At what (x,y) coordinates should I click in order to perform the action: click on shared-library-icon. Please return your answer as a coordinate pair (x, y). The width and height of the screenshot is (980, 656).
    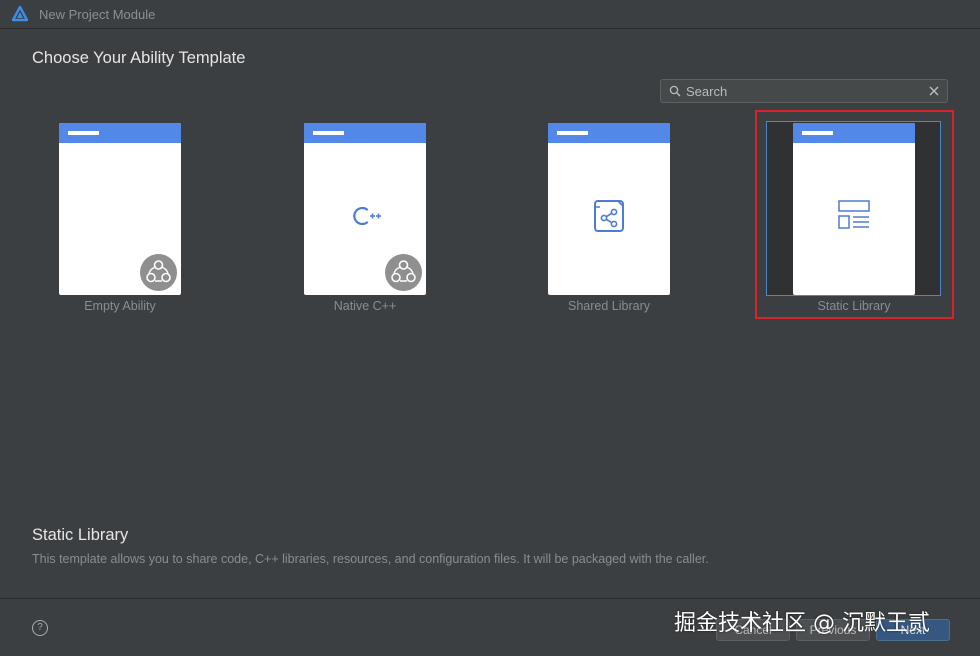
    Looking at the image, I should click on (609, 216).